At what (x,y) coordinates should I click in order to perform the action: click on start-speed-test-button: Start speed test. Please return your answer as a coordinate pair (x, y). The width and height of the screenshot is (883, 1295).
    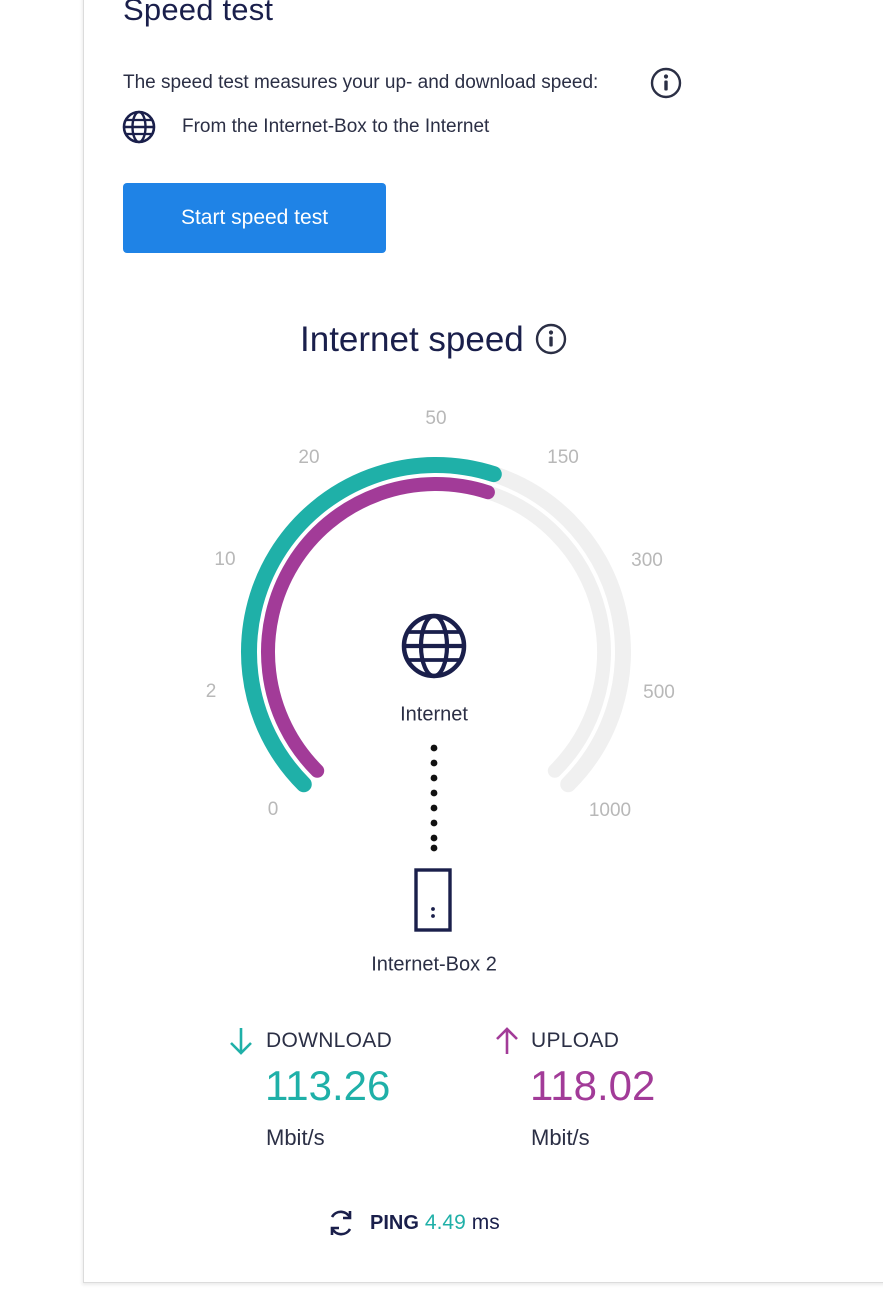
    Looking at the image, I should click on (254, 218).